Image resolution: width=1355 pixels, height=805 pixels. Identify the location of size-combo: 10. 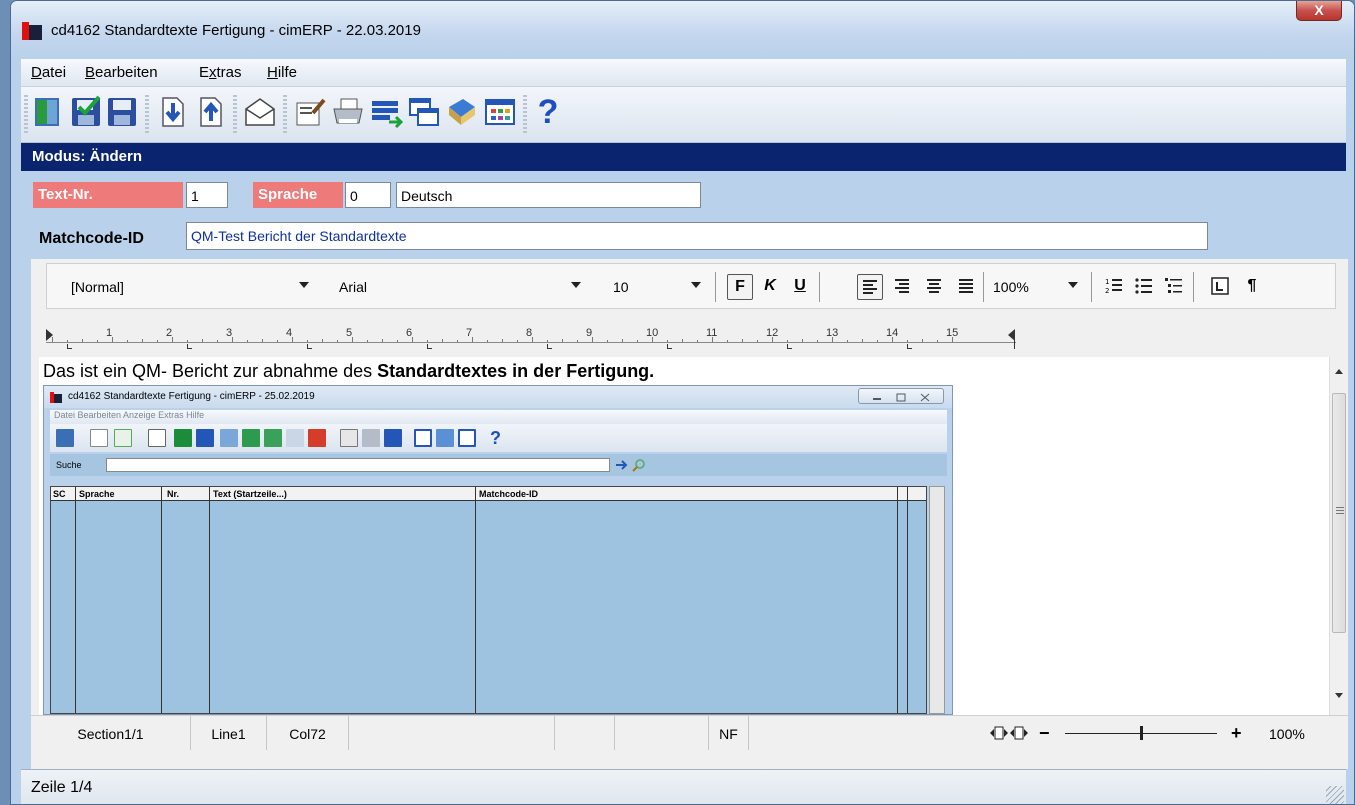
(621, 287).